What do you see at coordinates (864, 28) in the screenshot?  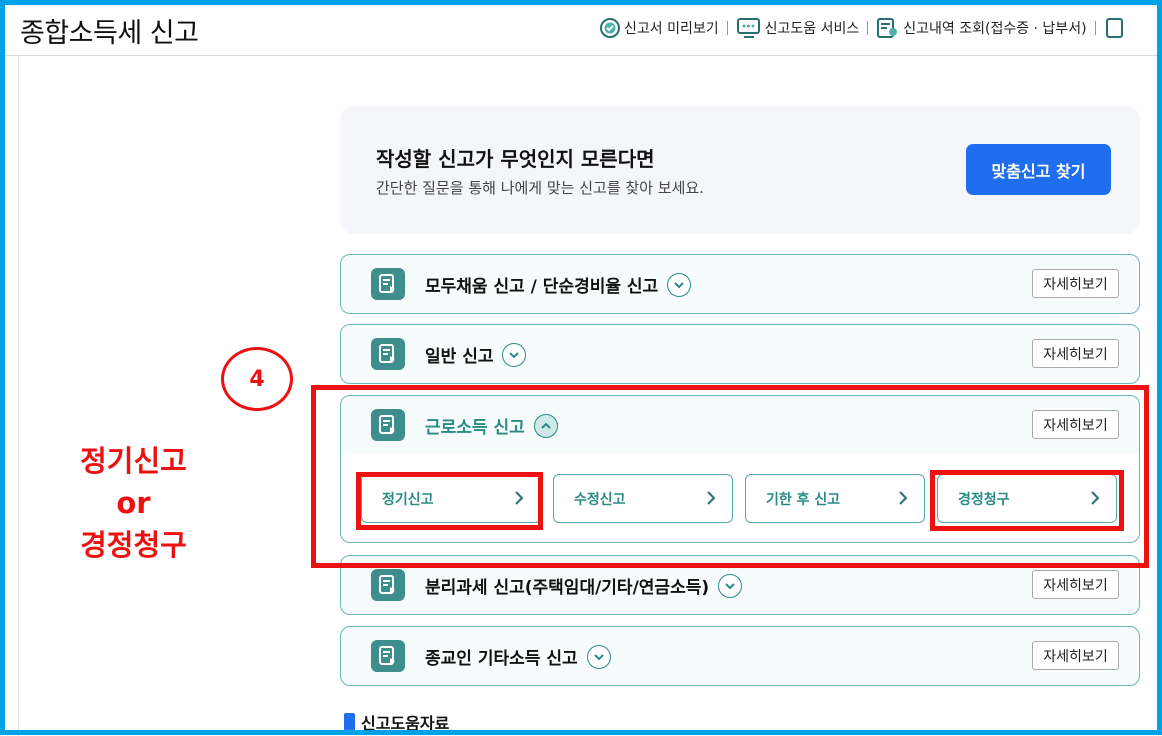 I see `top-links: 신고서 미리보기 신고도움 서비스 신고내역 조회(접수증 · 납부서)` at bounding box center [864, 28].